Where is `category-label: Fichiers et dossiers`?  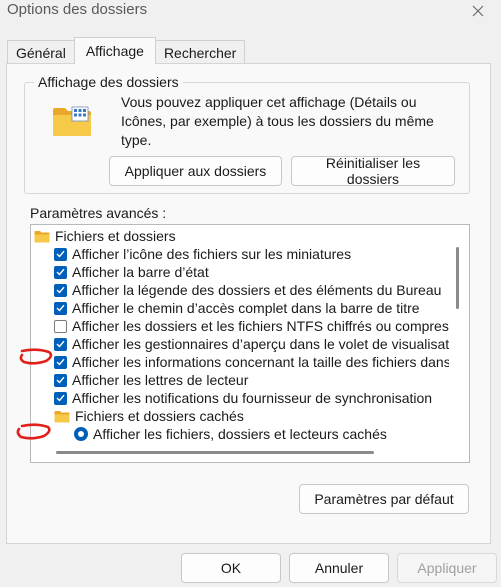 category-label: Fichiers et dossiers is located at coordinates (115, 236).